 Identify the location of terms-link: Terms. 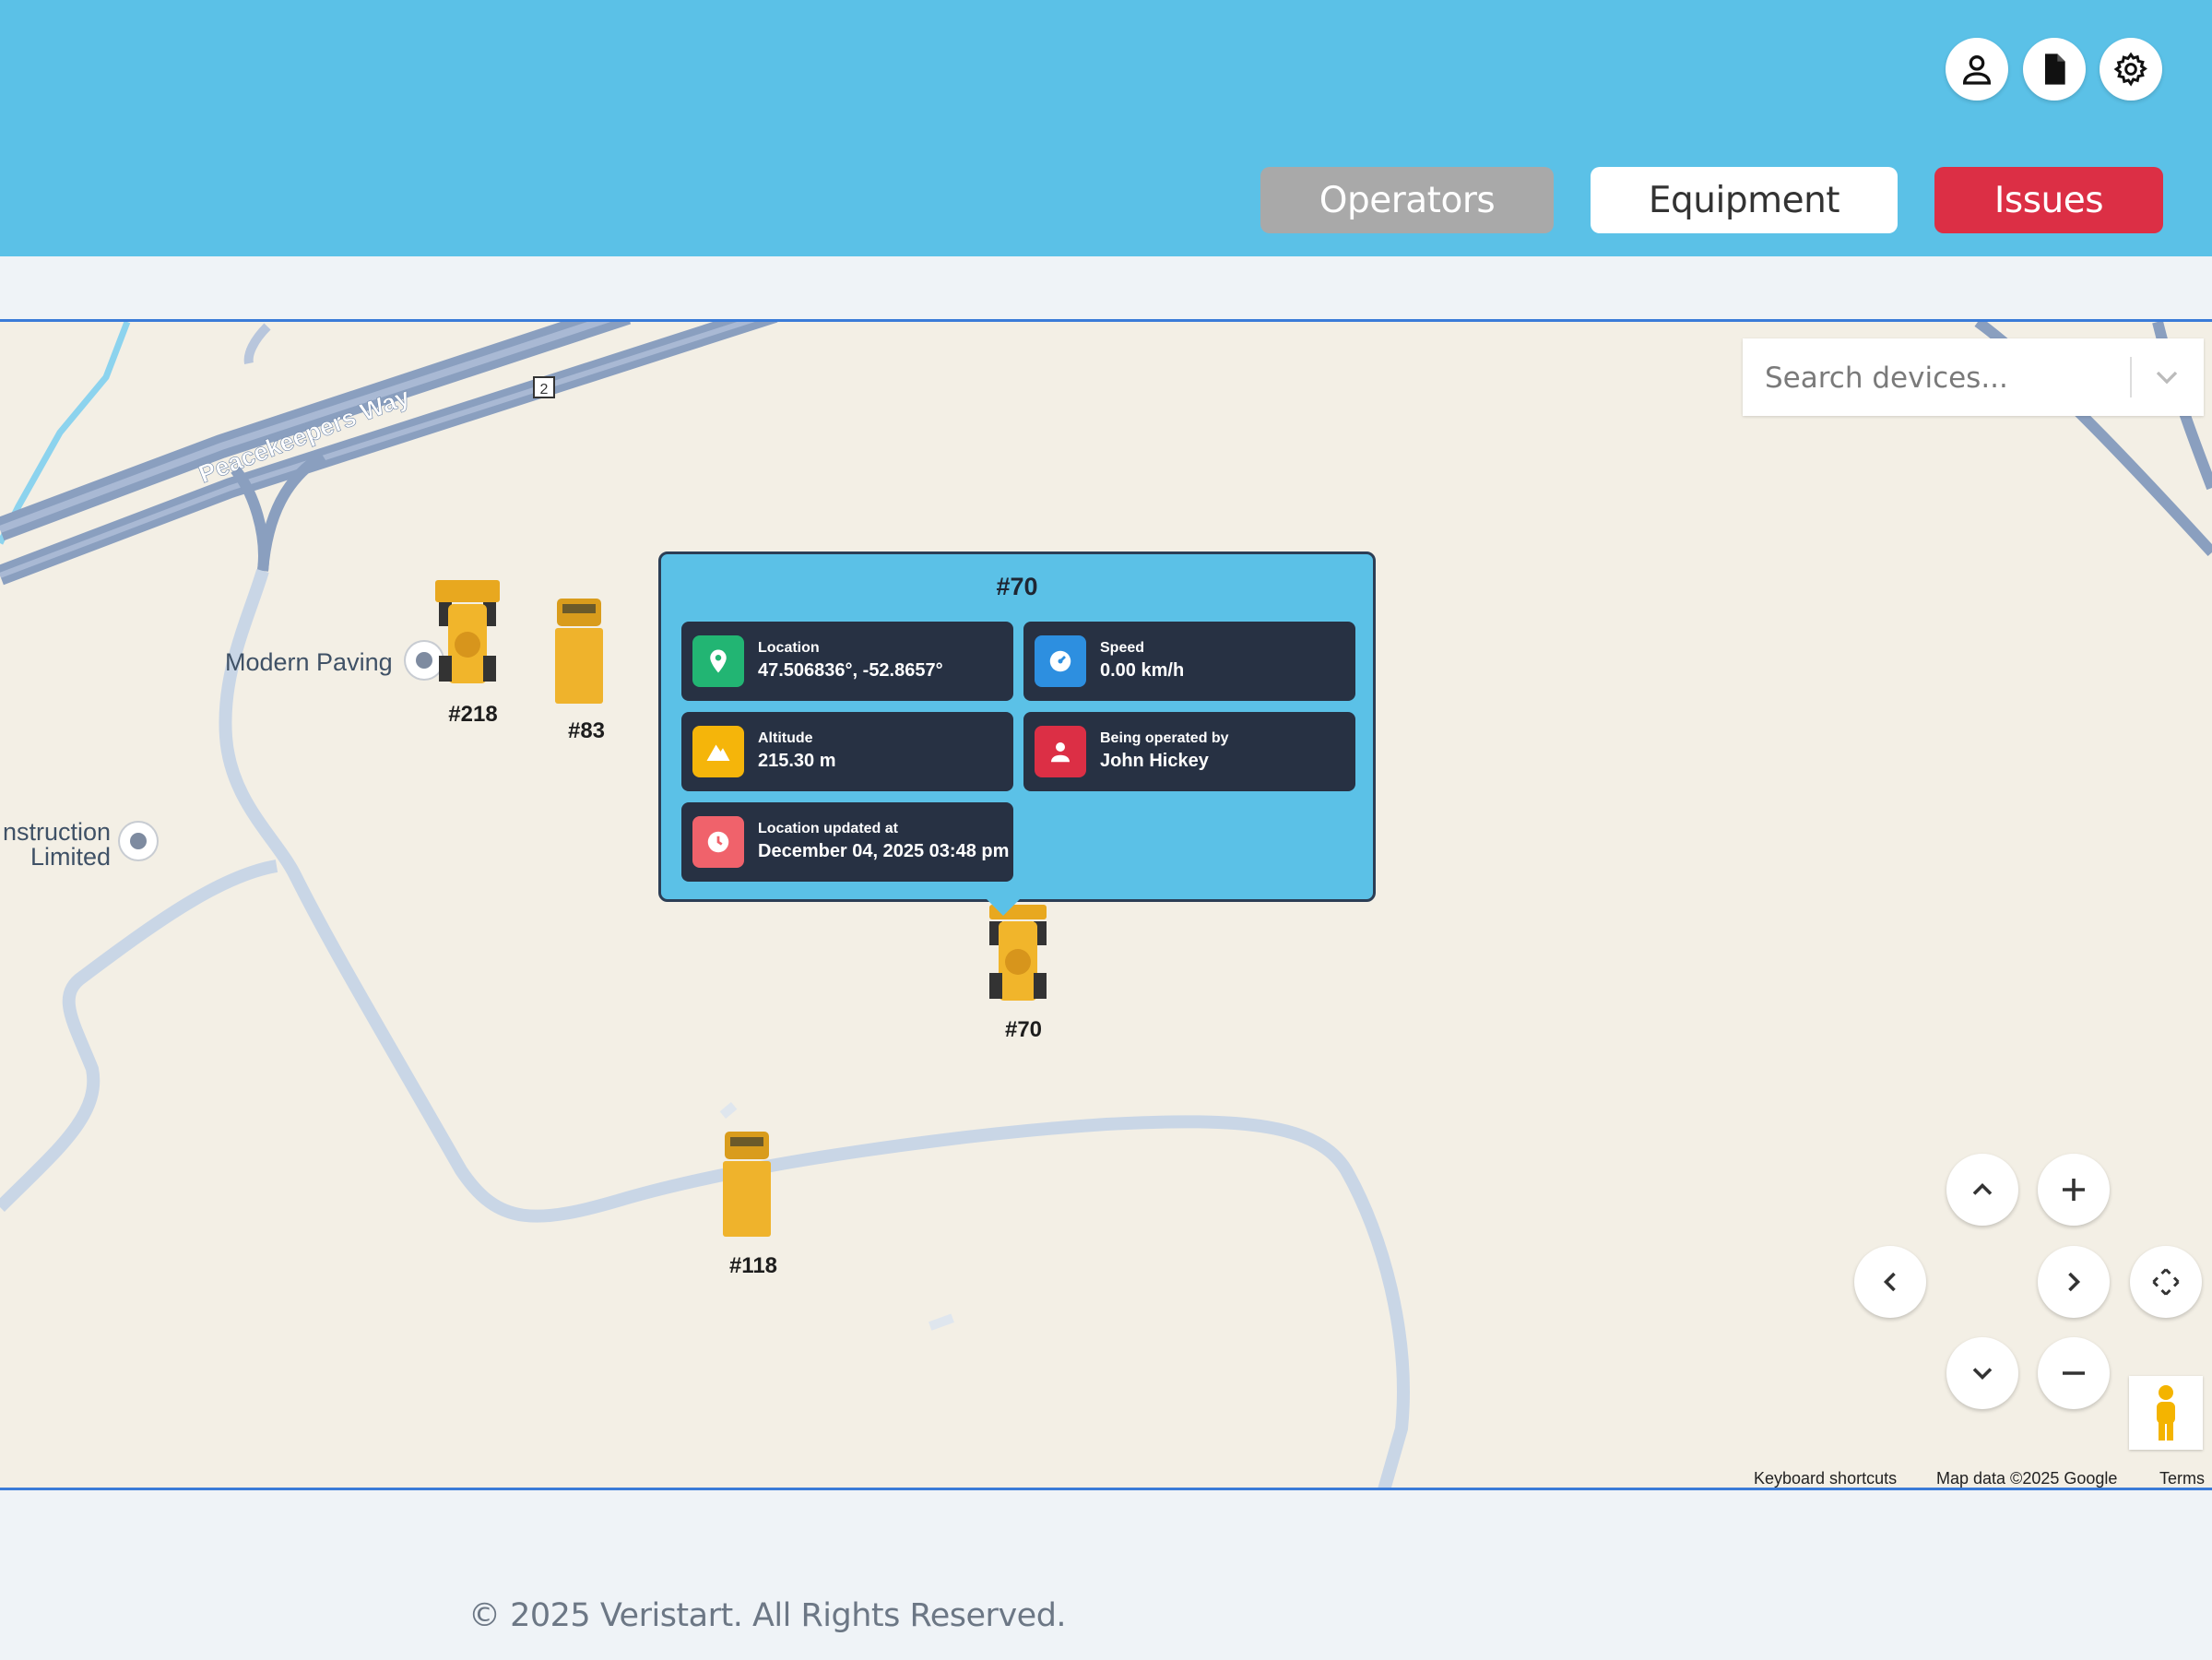
(2182, 1478).